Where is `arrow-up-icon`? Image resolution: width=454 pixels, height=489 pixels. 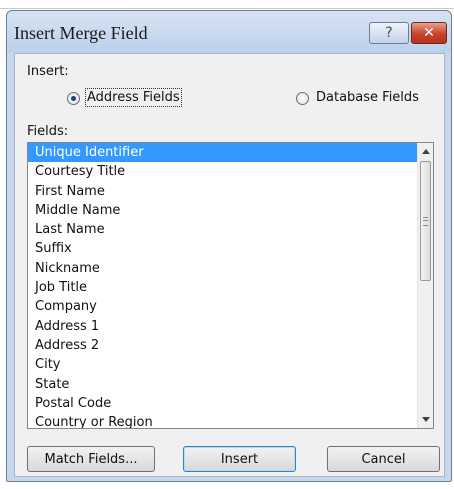 arrow-up-icon is located at coordinates (426, 151).